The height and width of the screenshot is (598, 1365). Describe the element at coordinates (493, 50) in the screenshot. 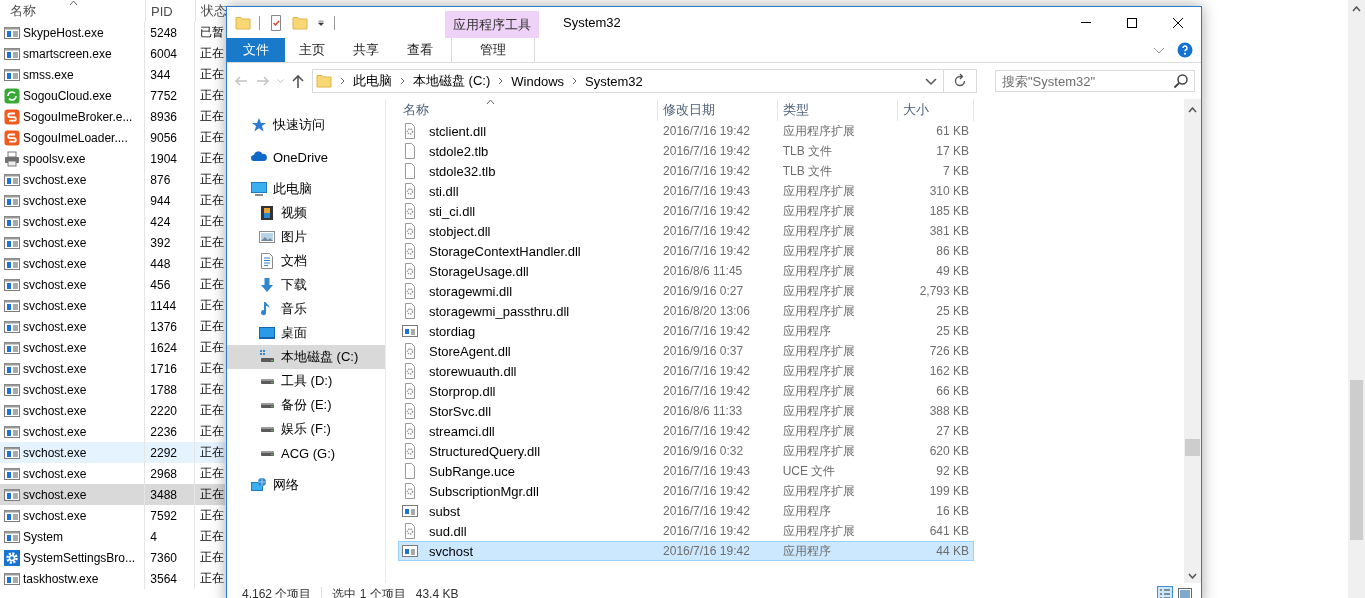

I see `ribbon-tab: 管理` at that location.